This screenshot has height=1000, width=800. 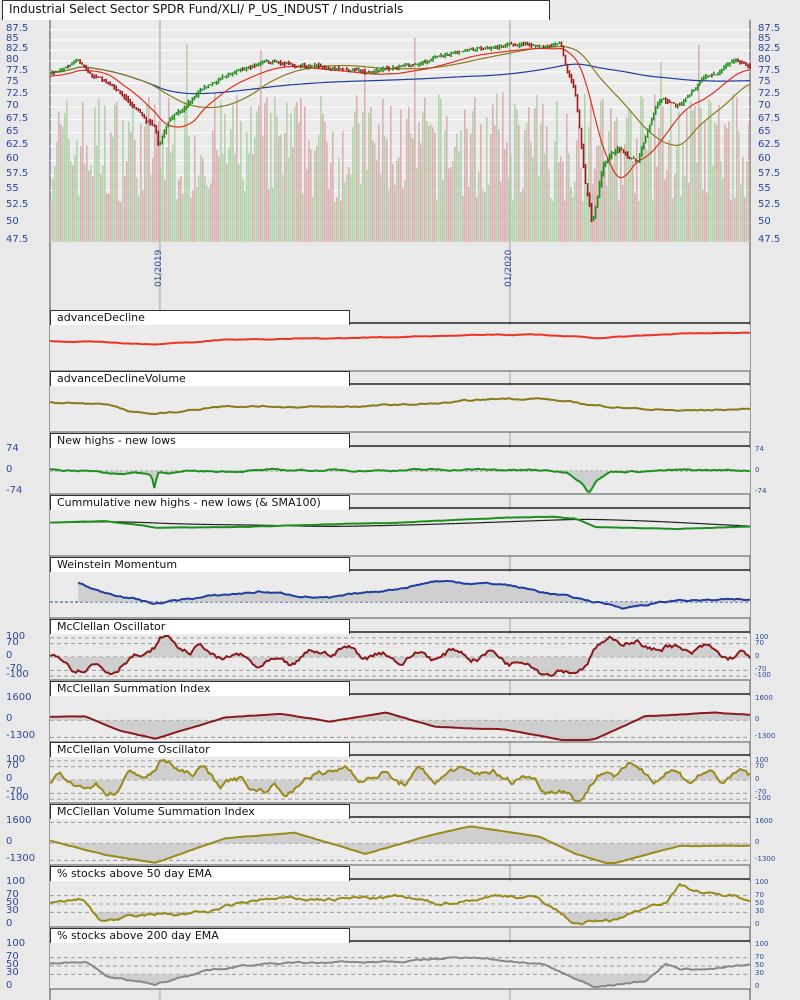 I want to click on indicator-ytick-left: 0, so click(x=9, y=842).